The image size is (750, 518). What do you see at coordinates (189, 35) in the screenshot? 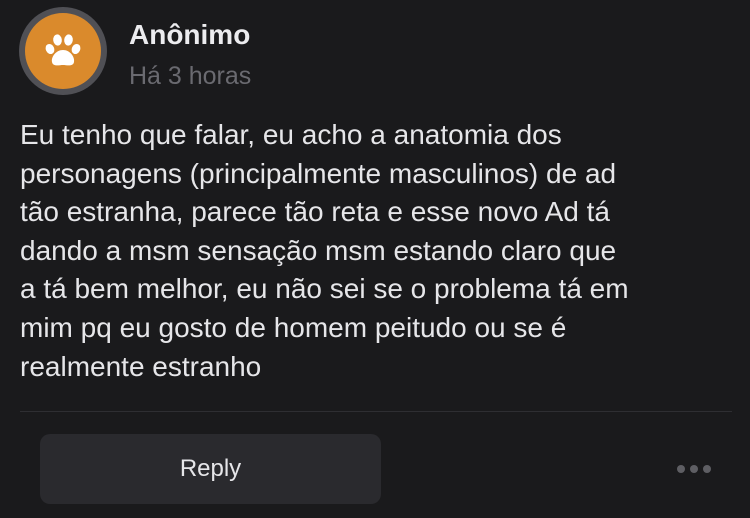
I see `author-name: Anônimo` at bounding box center [189, 35].